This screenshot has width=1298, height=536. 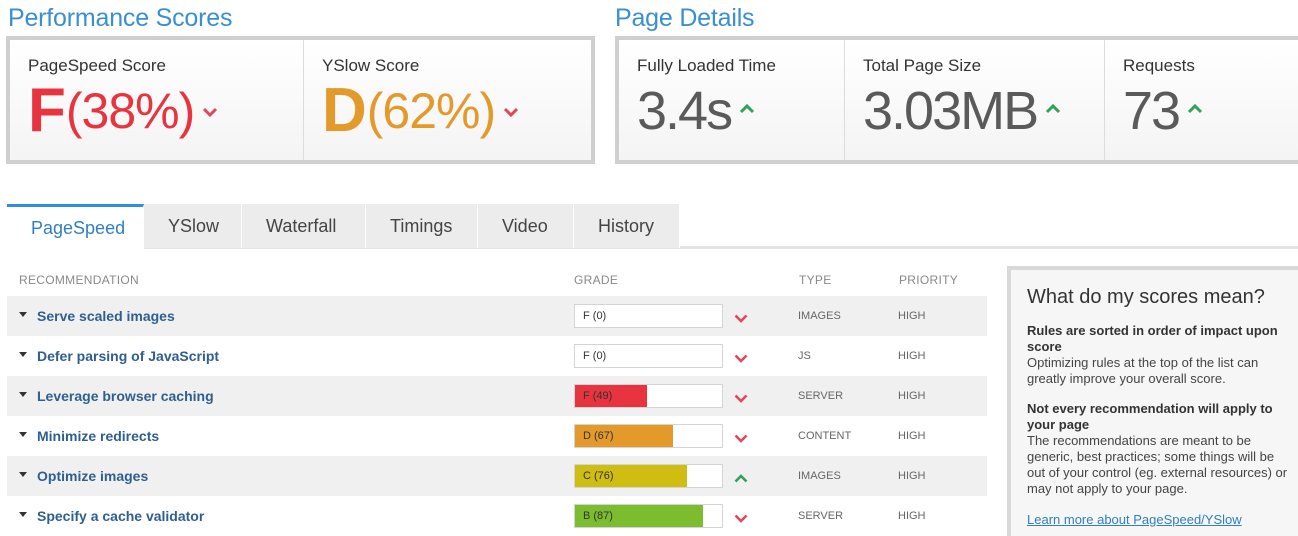 I want to click on grade-label: C (76), so click(x=598, y=476).